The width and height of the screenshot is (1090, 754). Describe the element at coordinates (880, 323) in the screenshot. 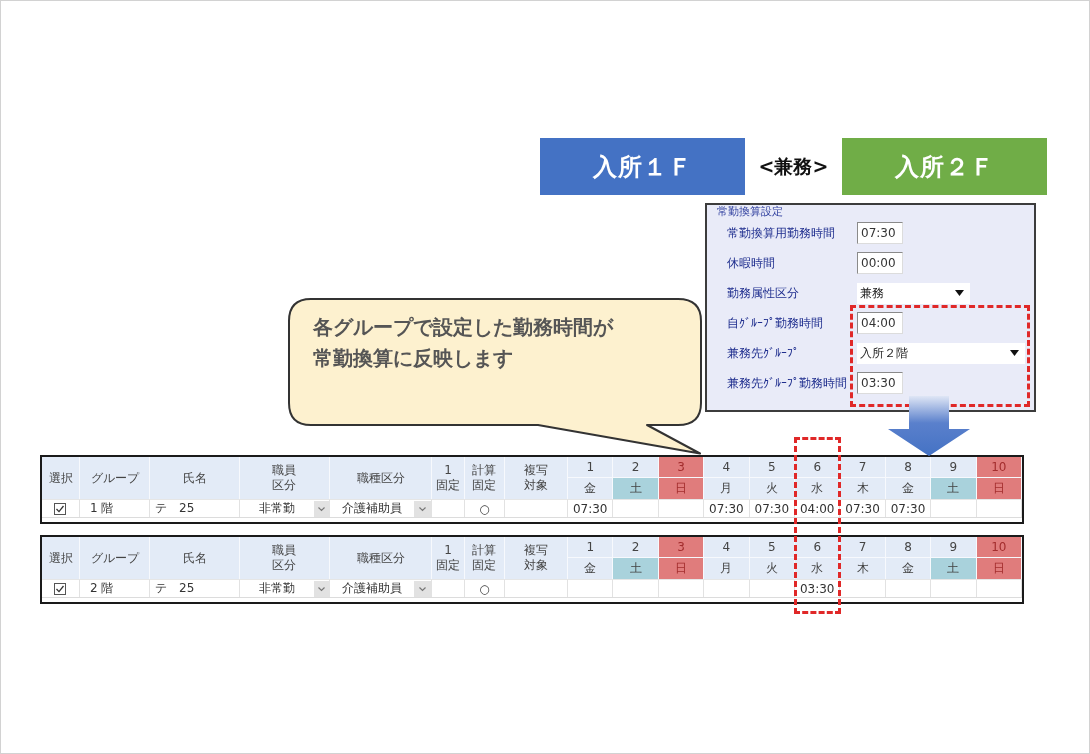

I see `time-input: 04:00` at that location.